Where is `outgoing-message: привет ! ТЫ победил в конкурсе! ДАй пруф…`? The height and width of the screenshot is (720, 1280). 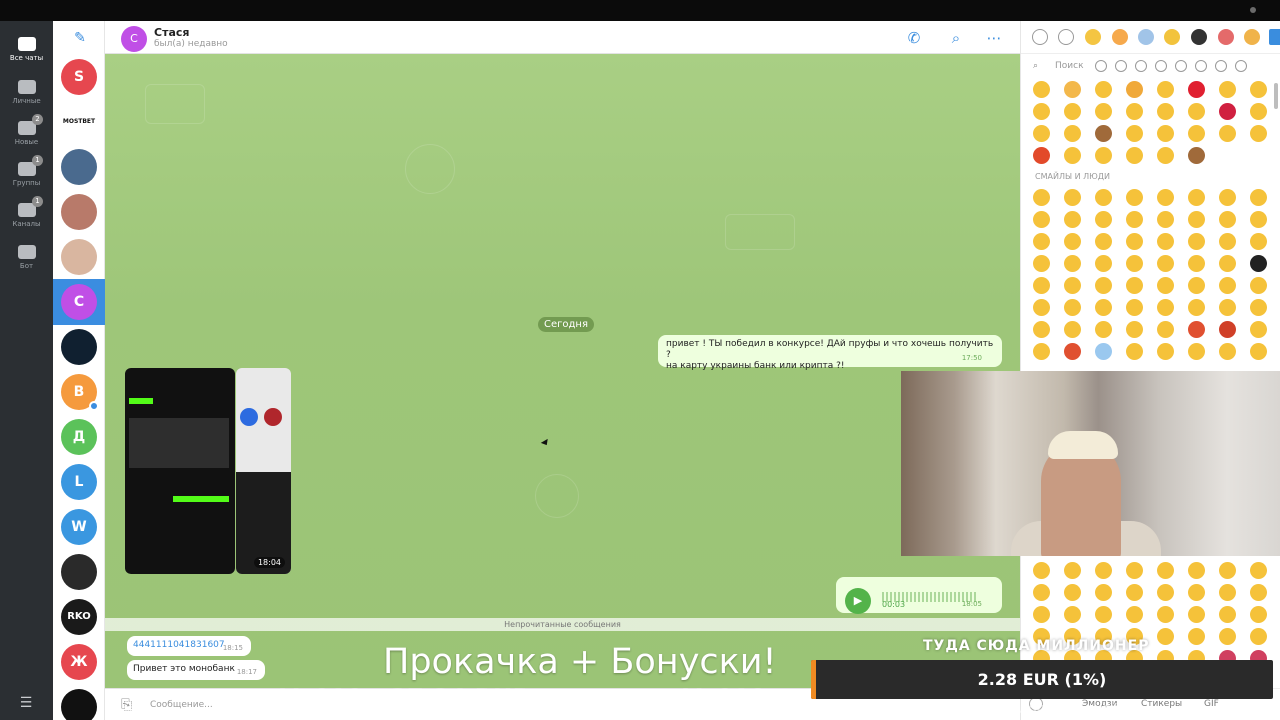 outgoing-message: привет ! ТЫ победил в конкурсе! ДАй пруф… is located at coordinates (830, 353).